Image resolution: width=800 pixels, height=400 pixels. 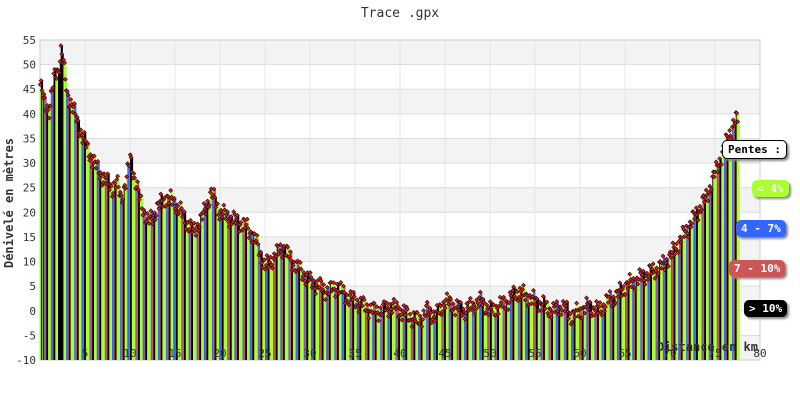 What do you see at coordinates (174, 353) in the screenshot?
I see `x-tick-label: 15` at bounding box center [174, 353].